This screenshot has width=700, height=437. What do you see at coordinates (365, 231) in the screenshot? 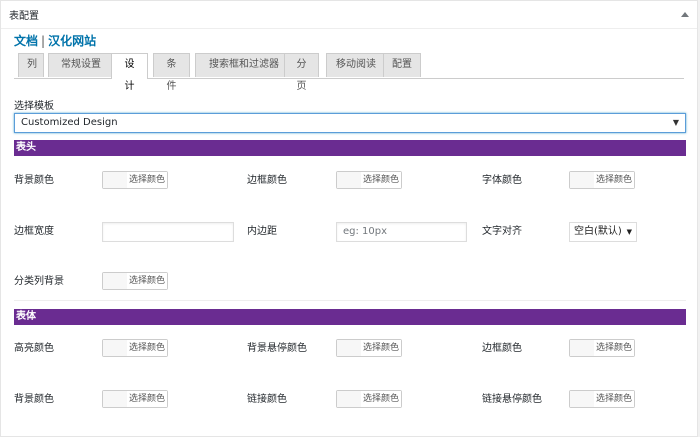
I see `padding-placeholder: eg: 10px` at bounding box center [365, 231].